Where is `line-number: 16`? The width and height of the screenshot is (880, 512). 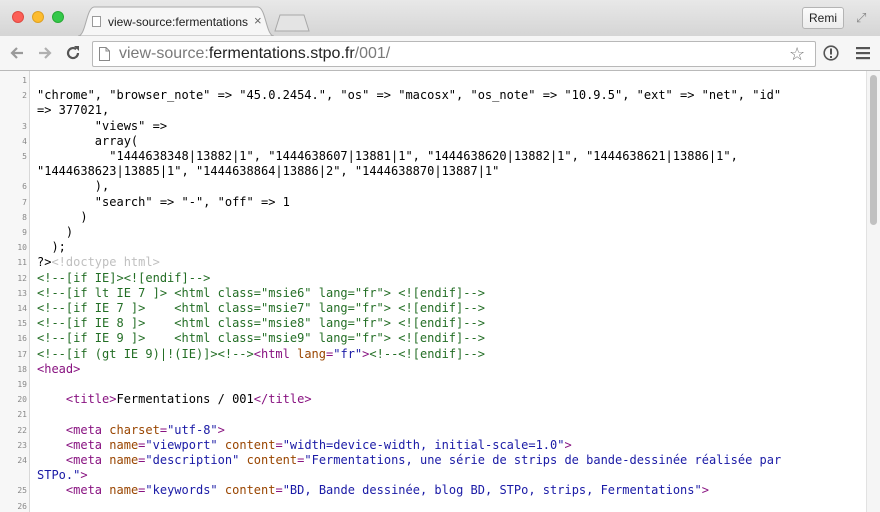 line-number: 16 is located at coordinates (22, 339).